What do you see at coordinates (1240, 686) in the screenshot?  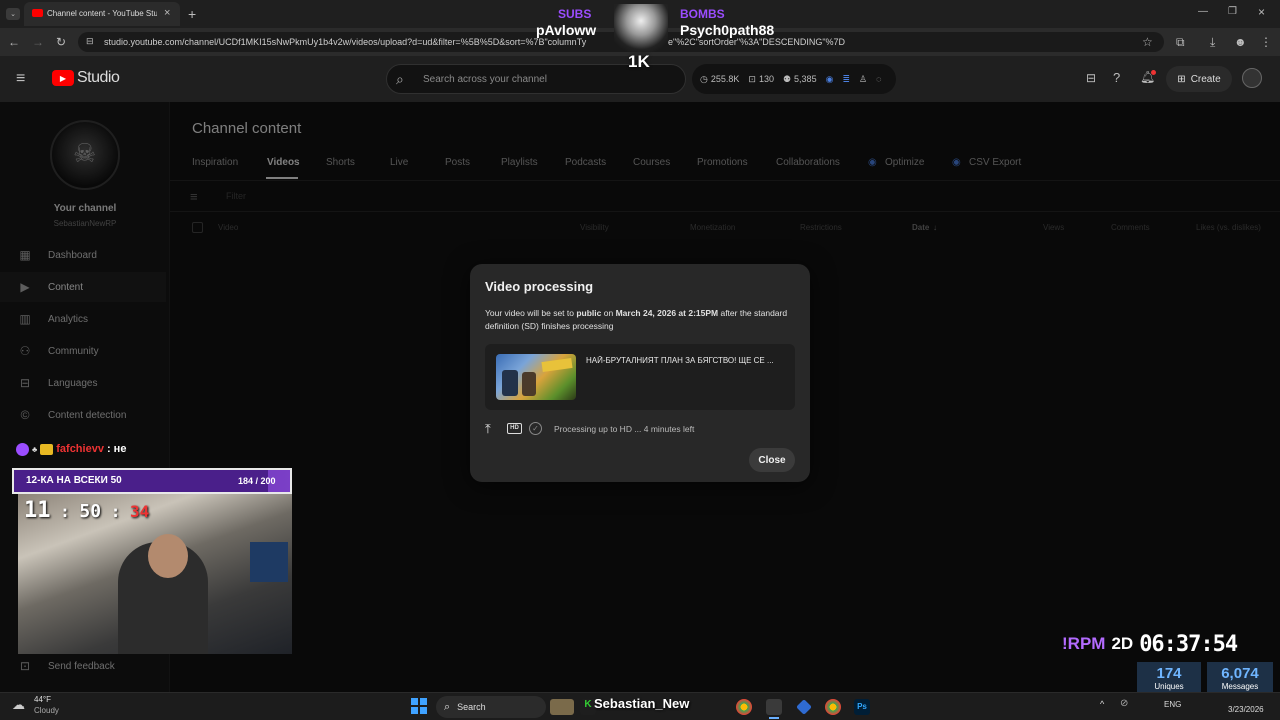 I see `messages-label: Messages` at bounding box center [1240, 686].